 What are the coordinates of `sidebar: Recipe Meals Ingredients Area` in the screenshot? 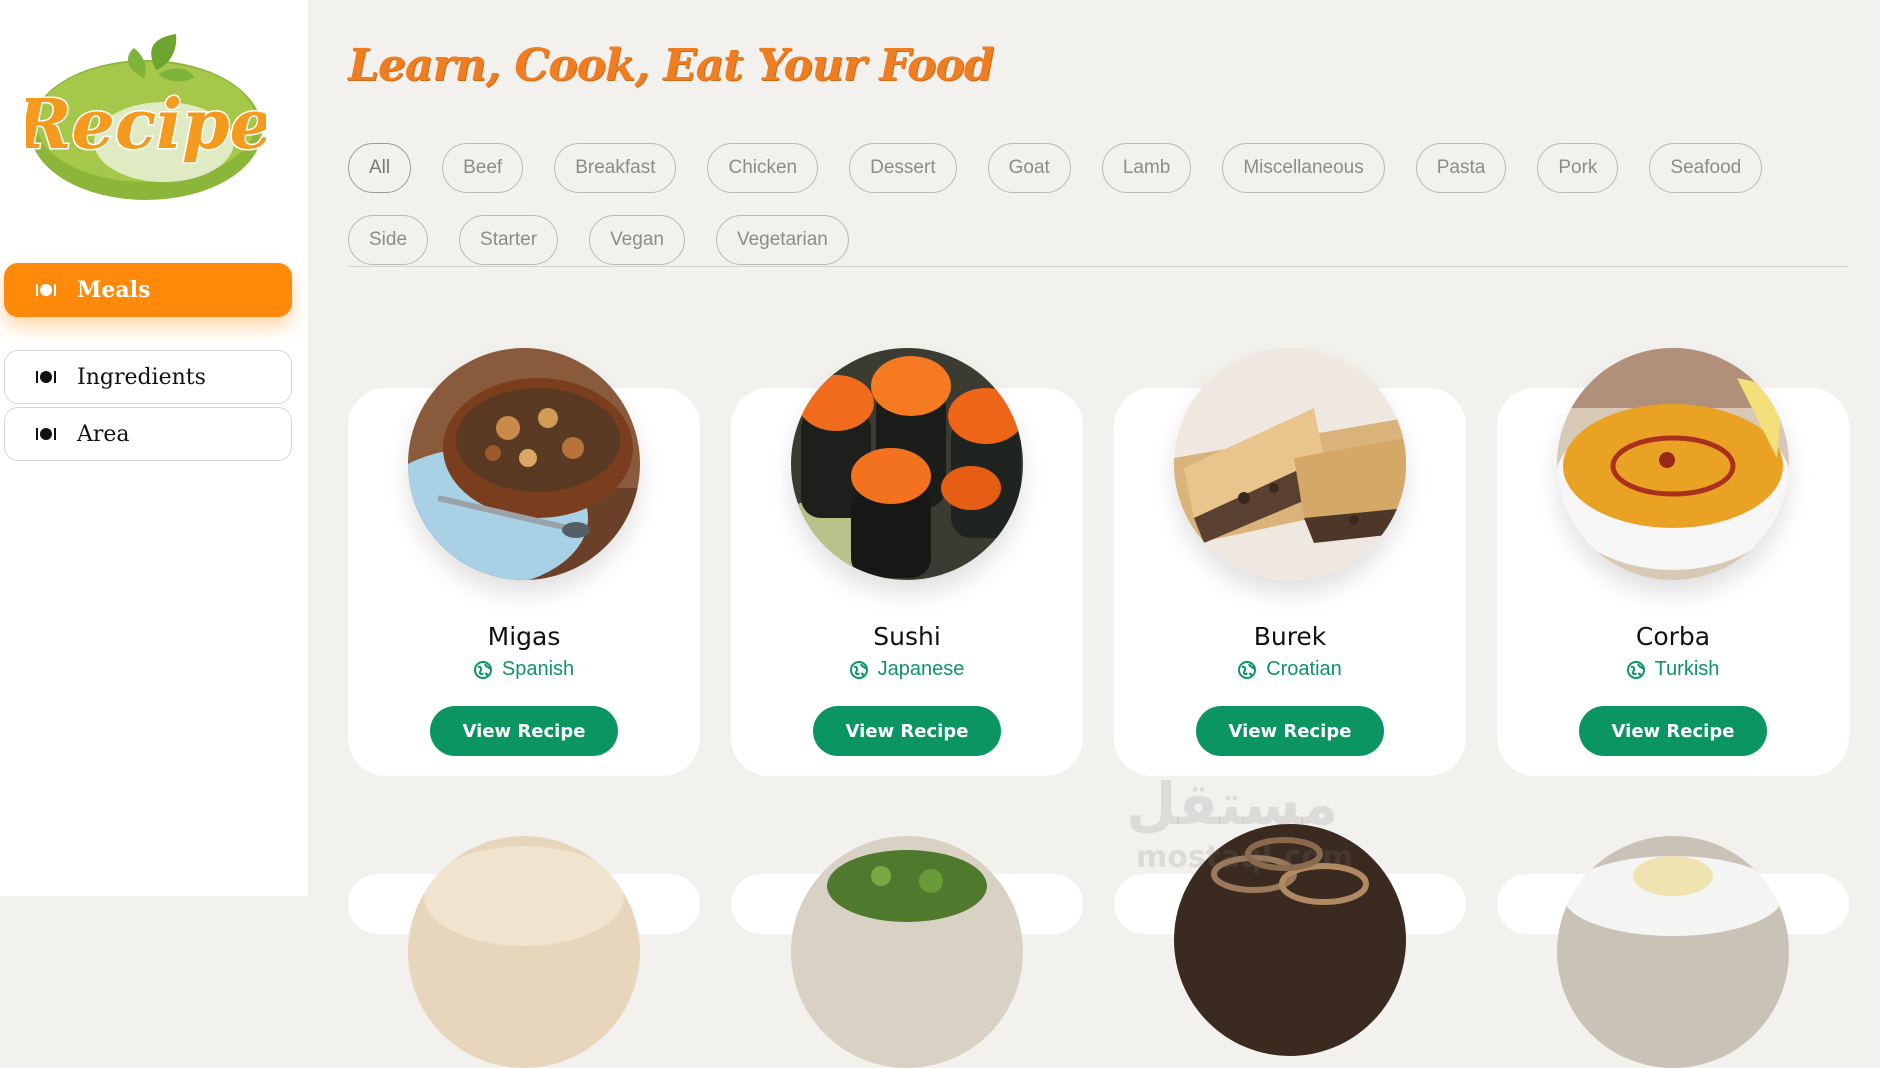 It's located at (154, 448).